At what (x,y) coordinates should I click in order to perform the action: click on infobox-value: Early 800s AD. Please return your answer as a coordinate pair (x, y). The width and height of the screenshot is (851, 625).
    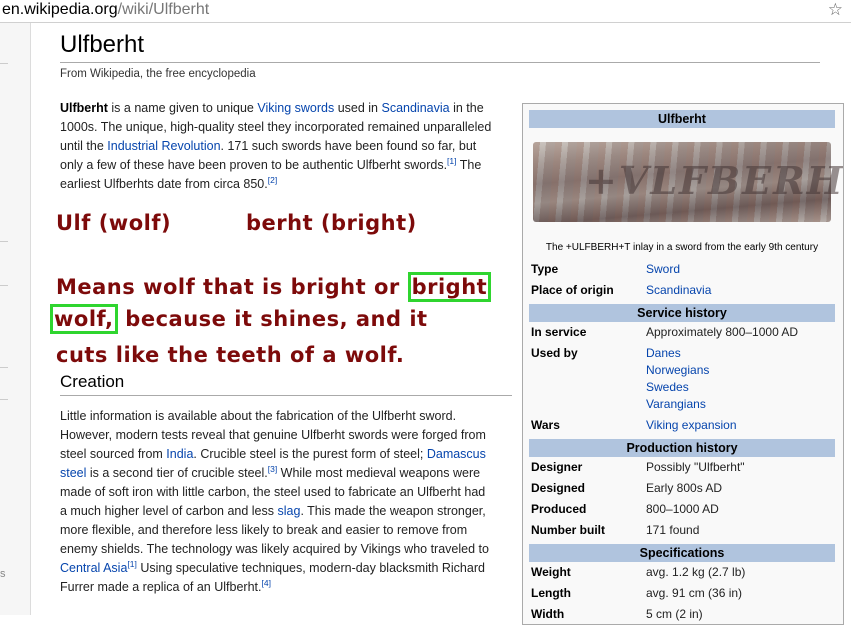
    Looking at the image, I should click on (684, 488).